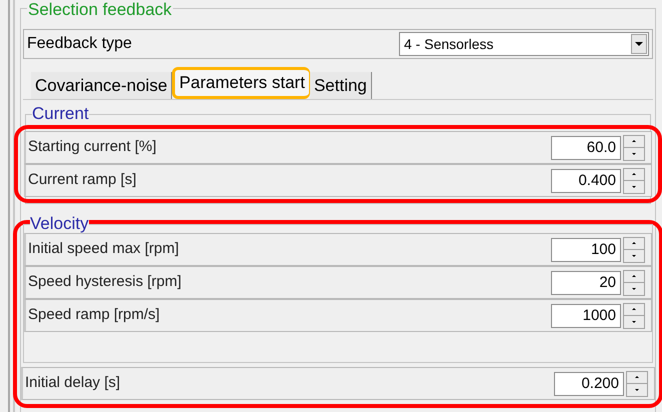 The height and width of the screenshot is (412, 662). I want to click on group-title: Selection feedback, so click(100, 9).